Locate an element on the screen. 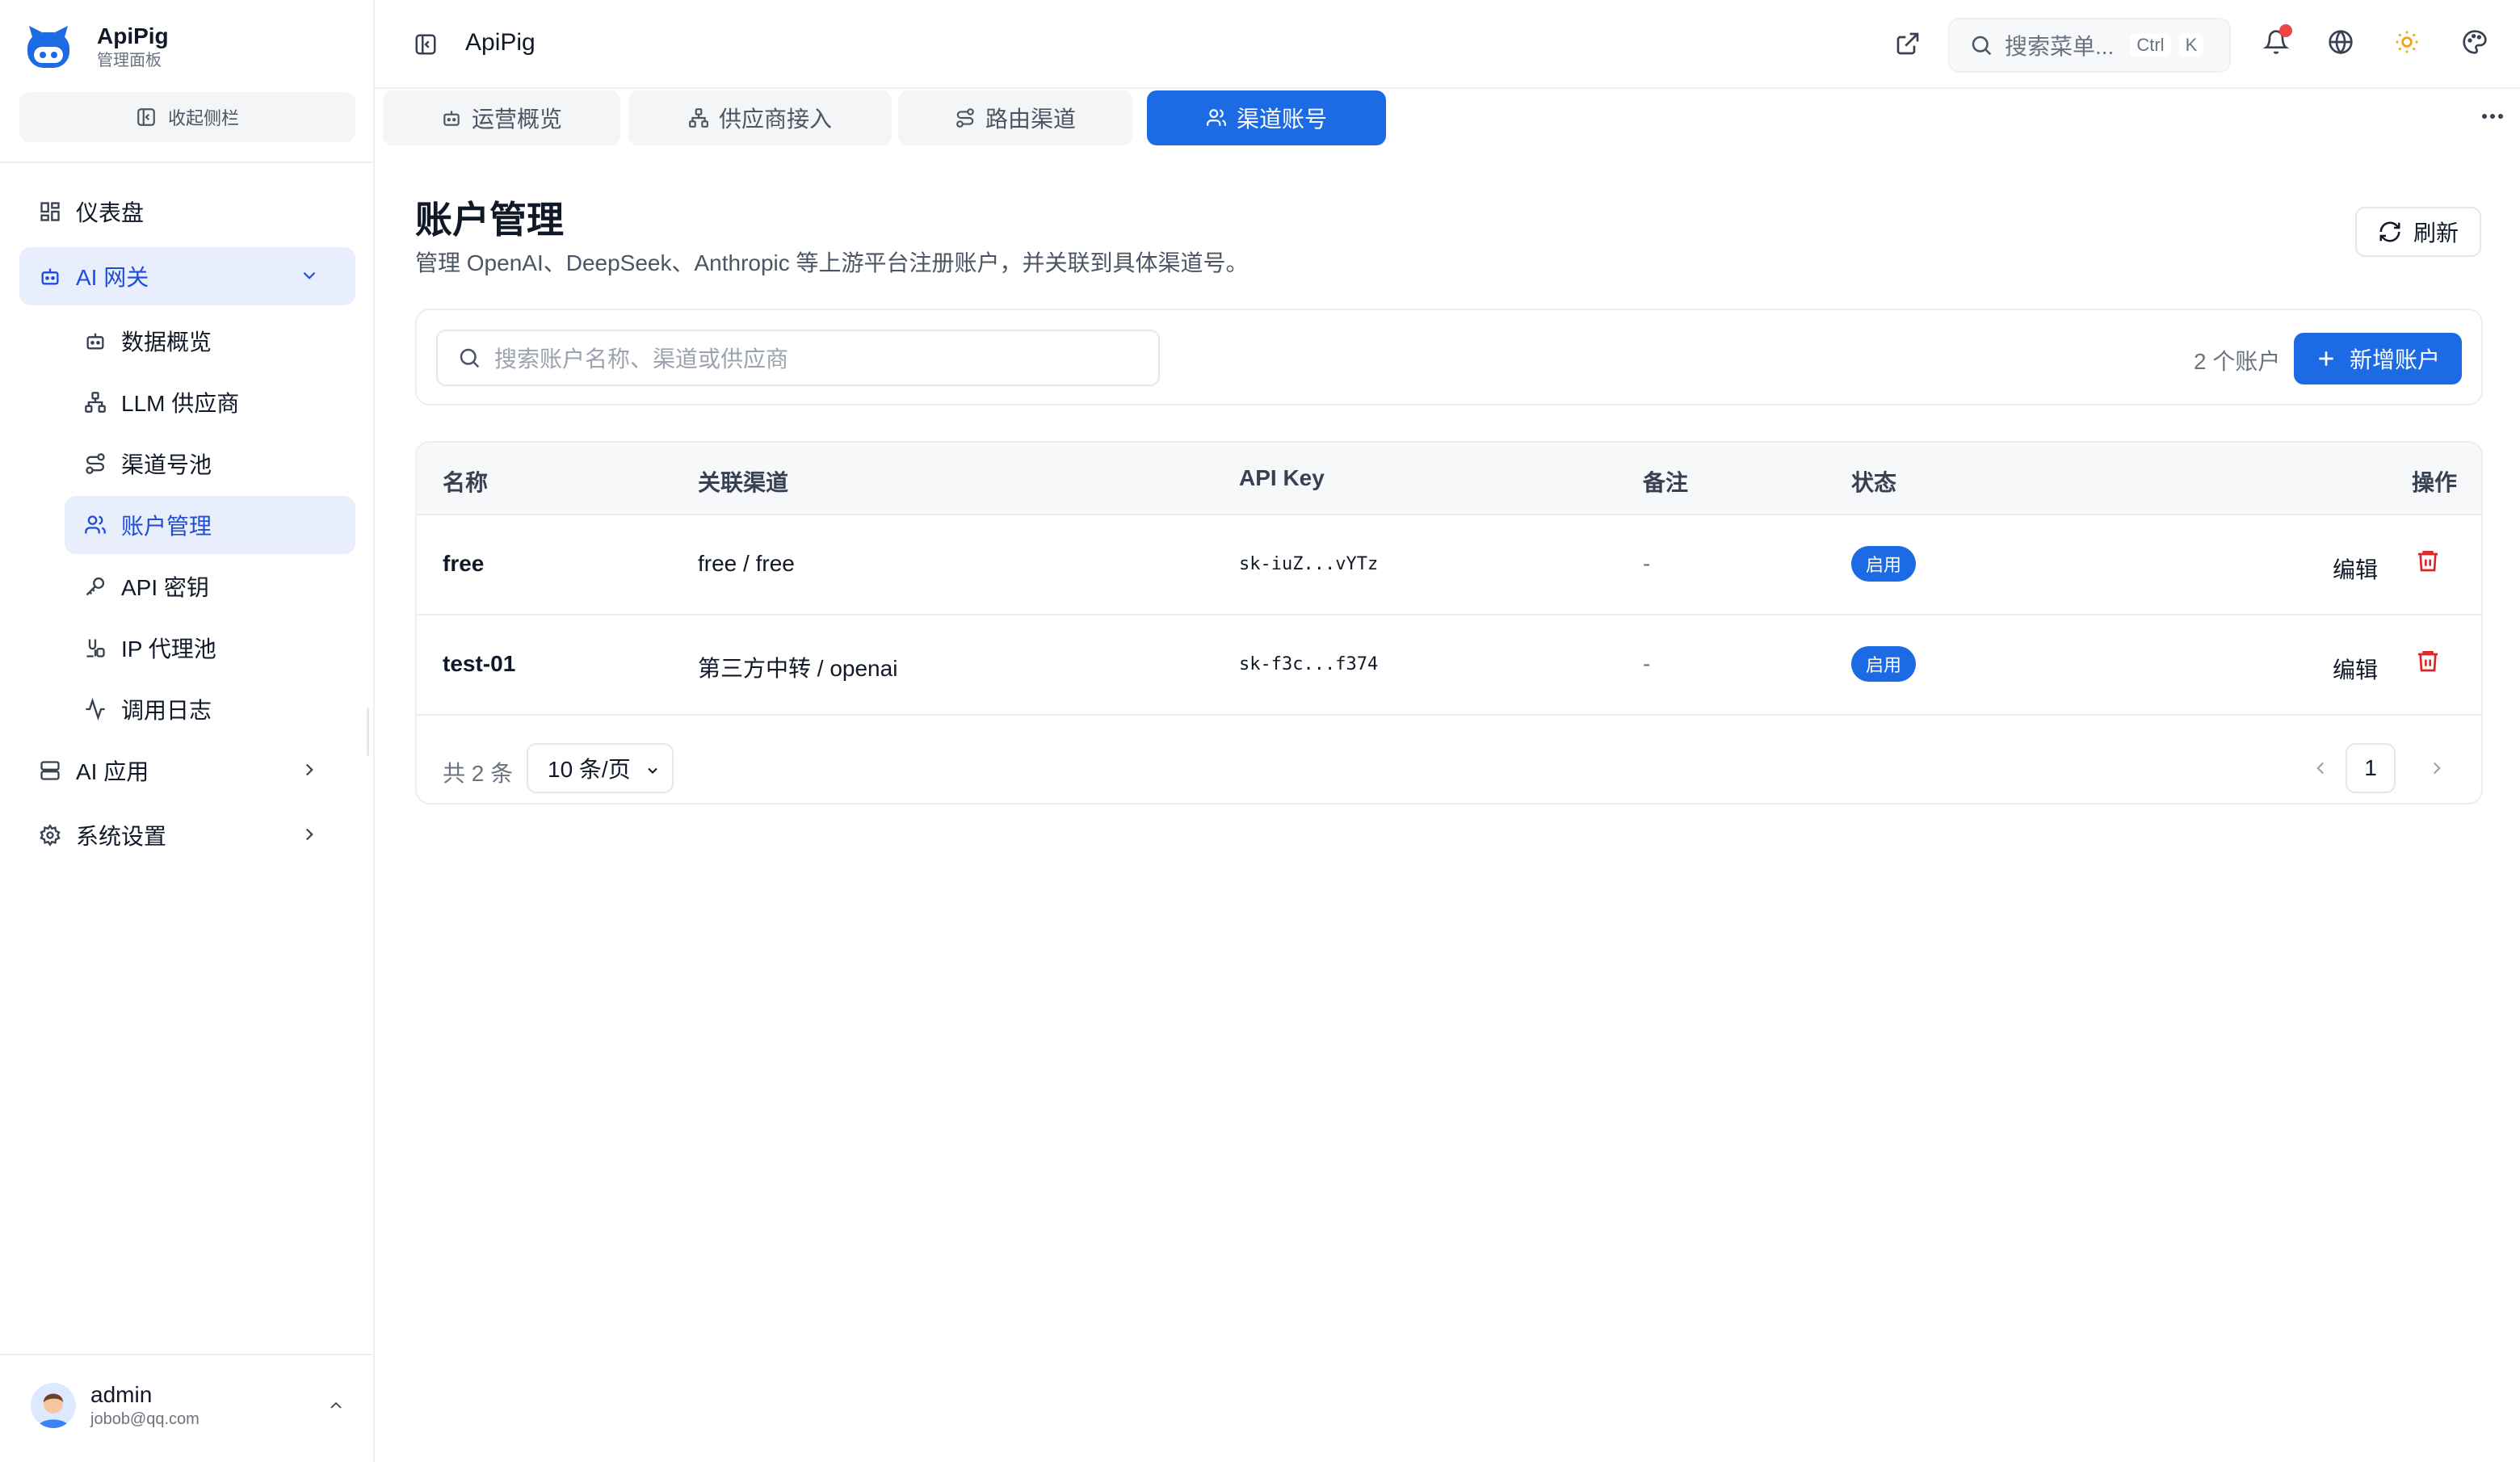 This screenshot has height=1462, width=2520. column-header-note: 备注 is located at coordinates (1666, 482).